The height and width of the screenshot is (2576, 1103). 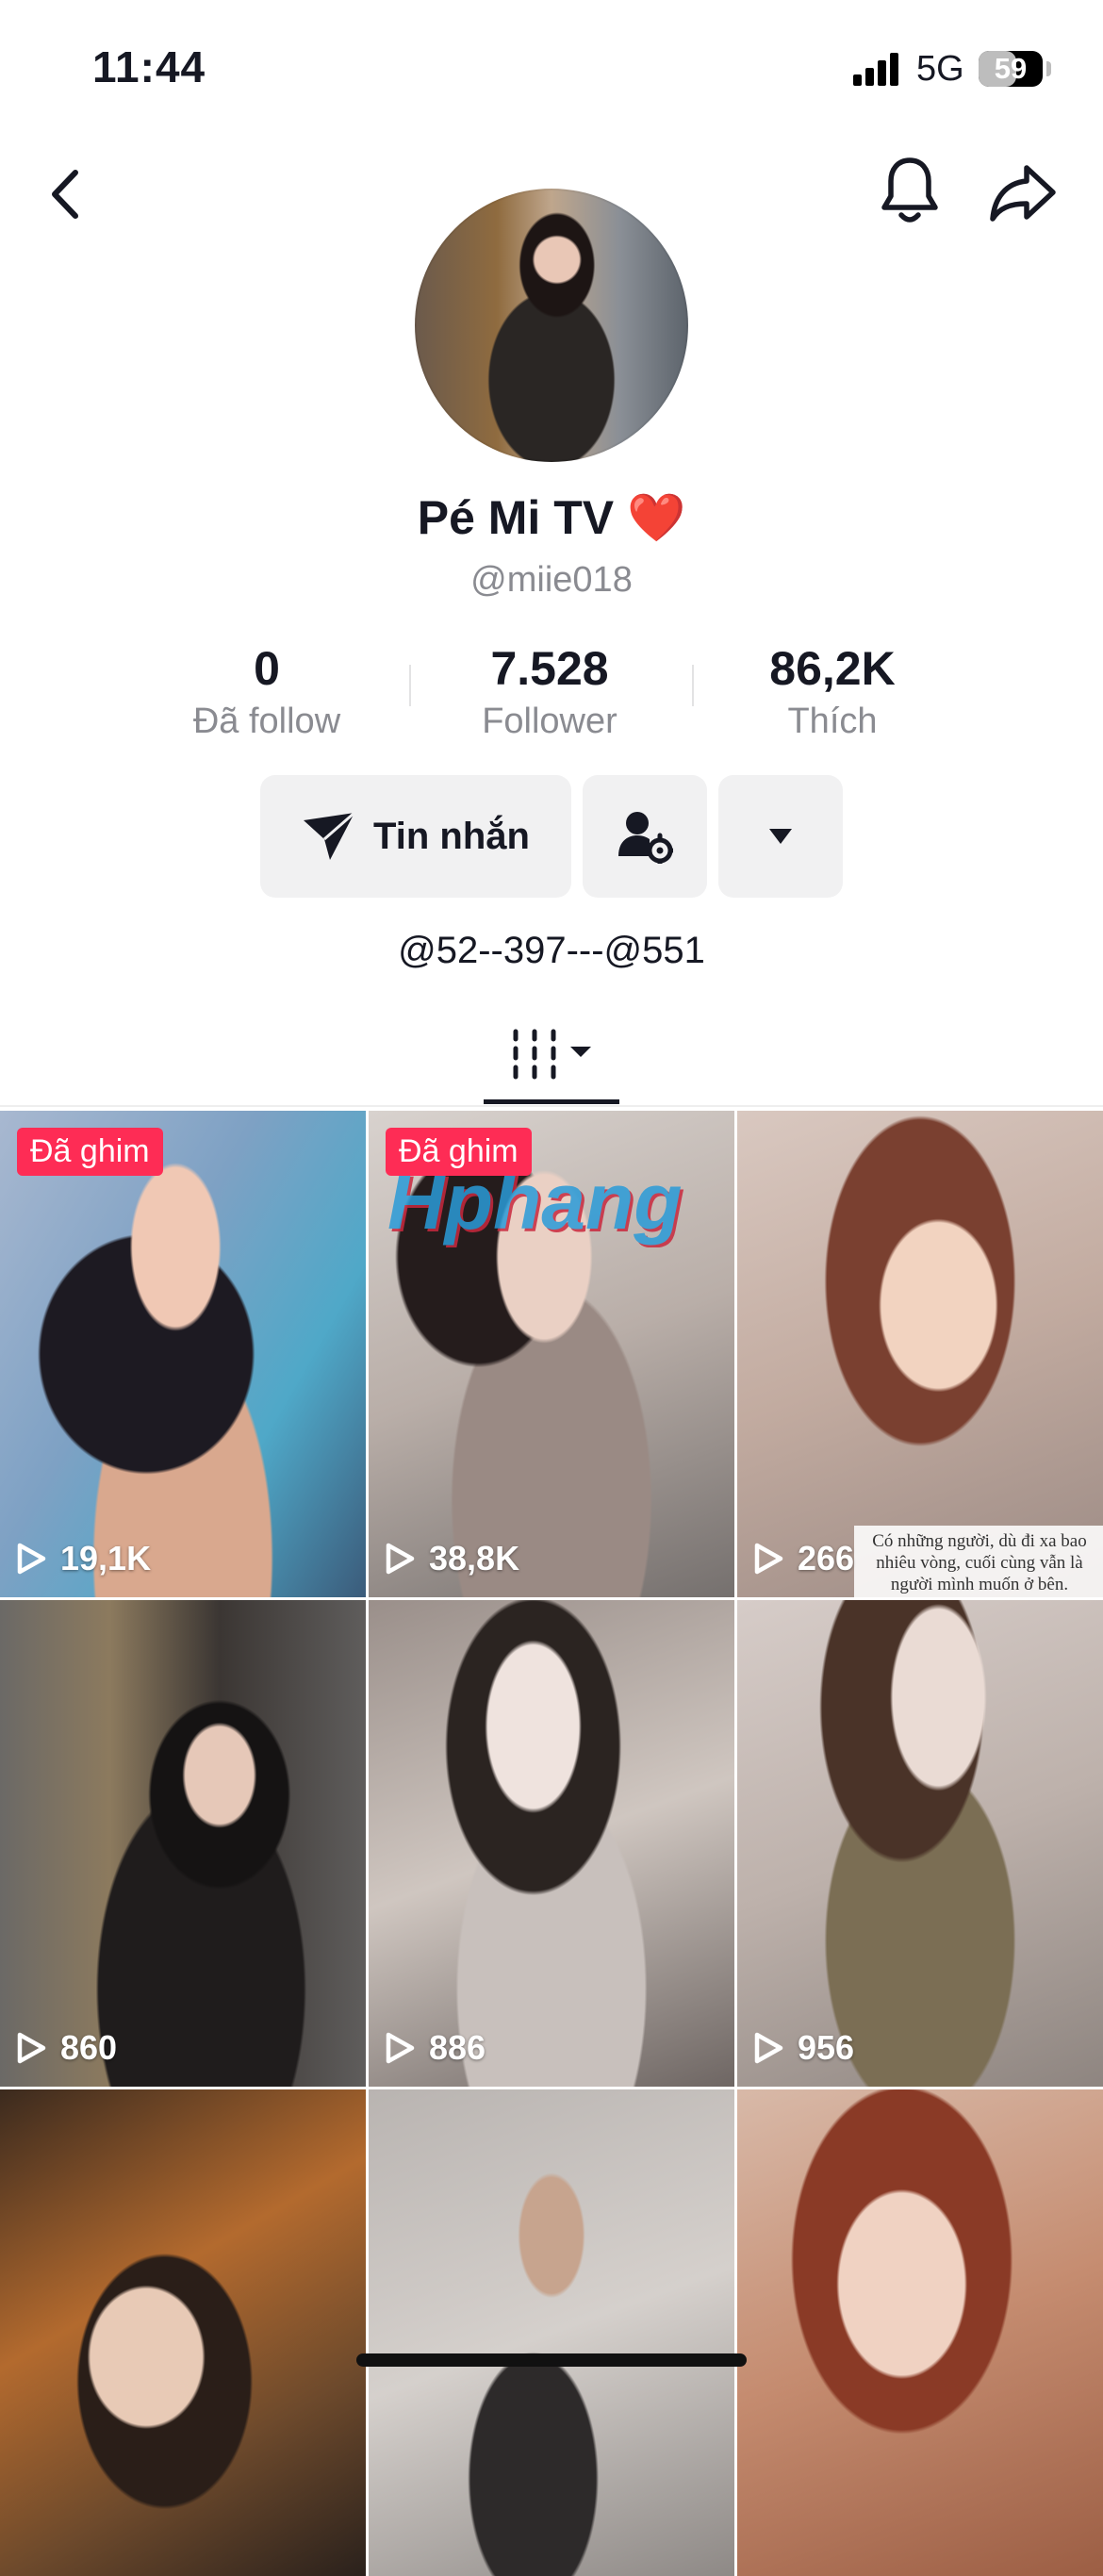 What do you see at coordinates (183, 1843) in the screenshot?
I see `video-thumbnail: 860` at bounding box center [183, 1843].